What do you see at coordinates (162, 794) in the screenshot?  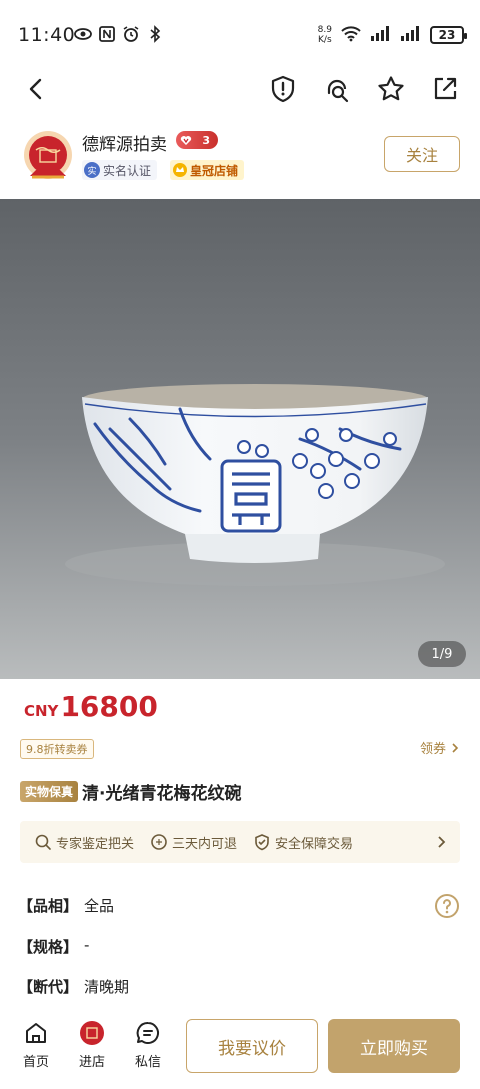 I see `product-title: 清·光绪青花梅花纹碗` at bounding box center [162, 794].